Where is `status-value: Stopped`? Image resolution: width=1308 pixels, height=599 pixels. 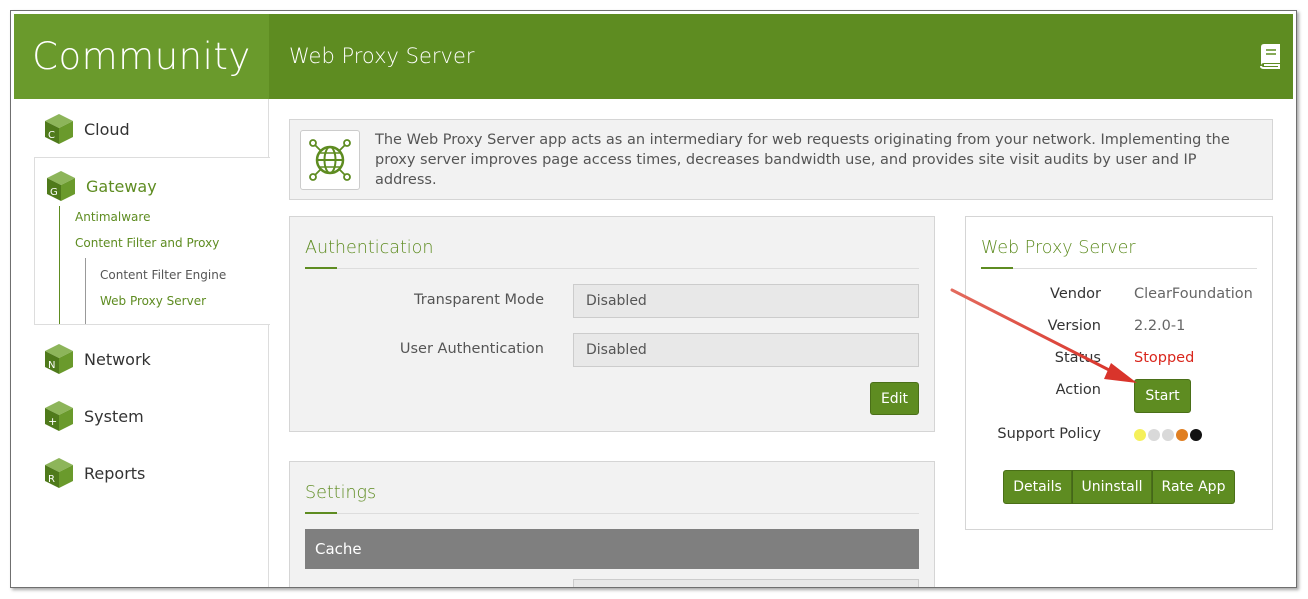
status-value: Stopped is located at coordinates (1164, 358).